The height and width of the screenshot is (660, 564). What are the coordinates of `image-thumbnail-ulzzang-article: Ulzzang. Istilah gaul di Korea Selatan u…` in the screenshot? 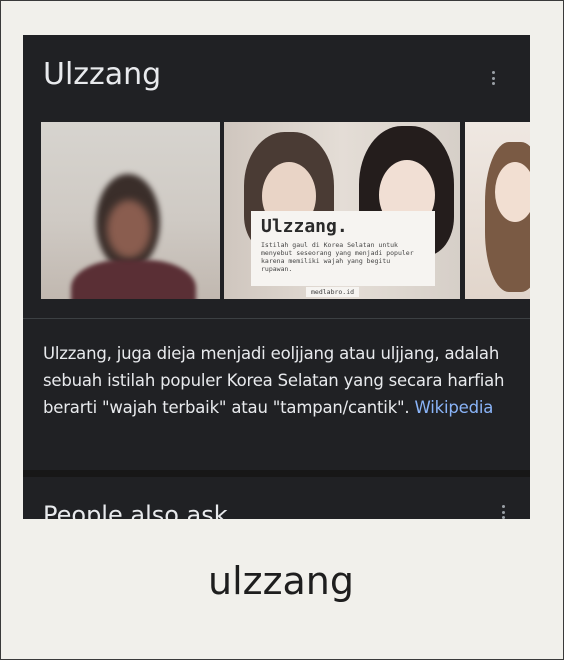 It's located at (342, 210).